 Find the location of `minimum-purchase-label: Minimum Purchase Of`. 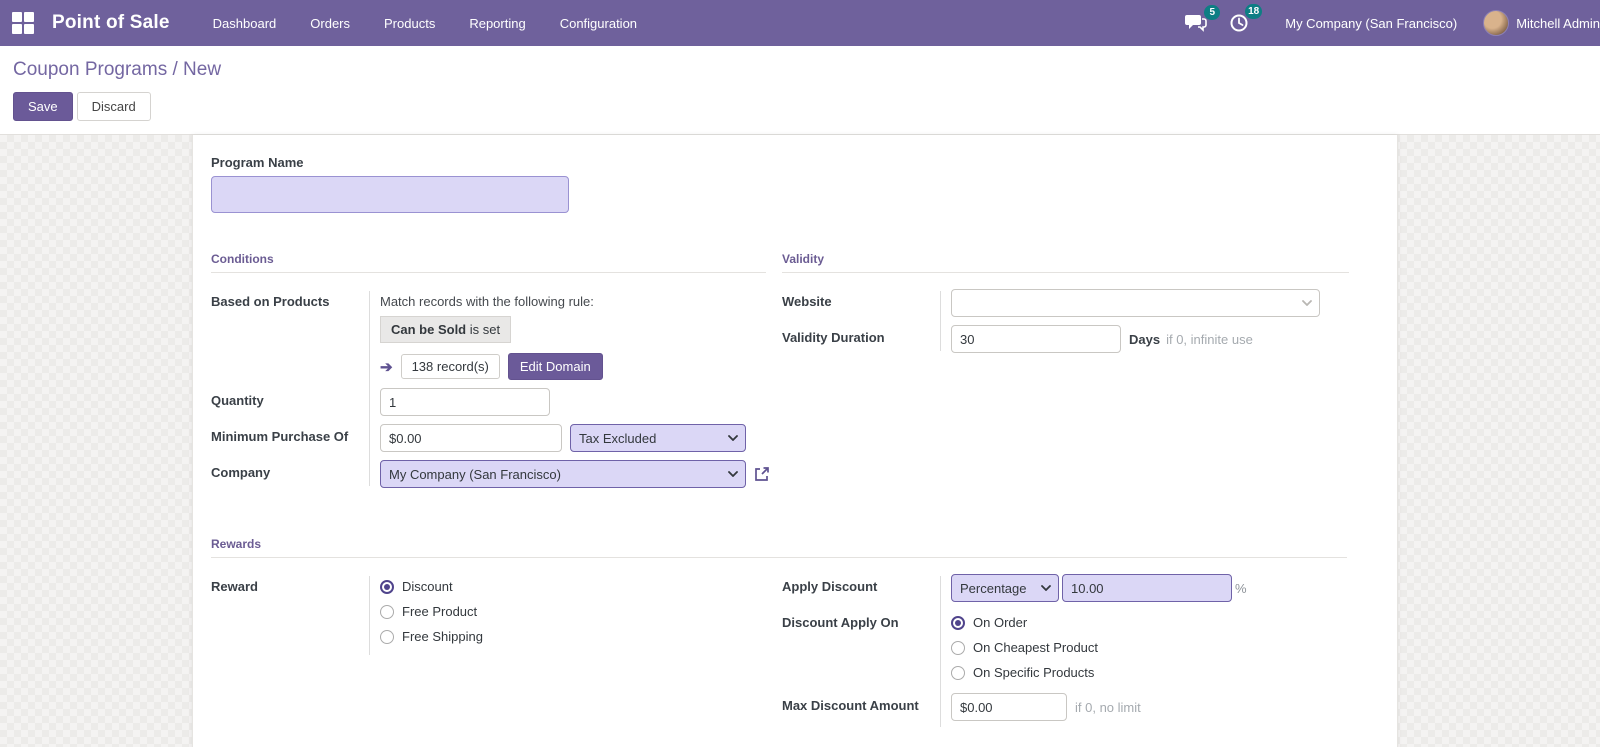

minimum-purchase-label: Minimum Purchase Of is located at coordinates (280, 436).